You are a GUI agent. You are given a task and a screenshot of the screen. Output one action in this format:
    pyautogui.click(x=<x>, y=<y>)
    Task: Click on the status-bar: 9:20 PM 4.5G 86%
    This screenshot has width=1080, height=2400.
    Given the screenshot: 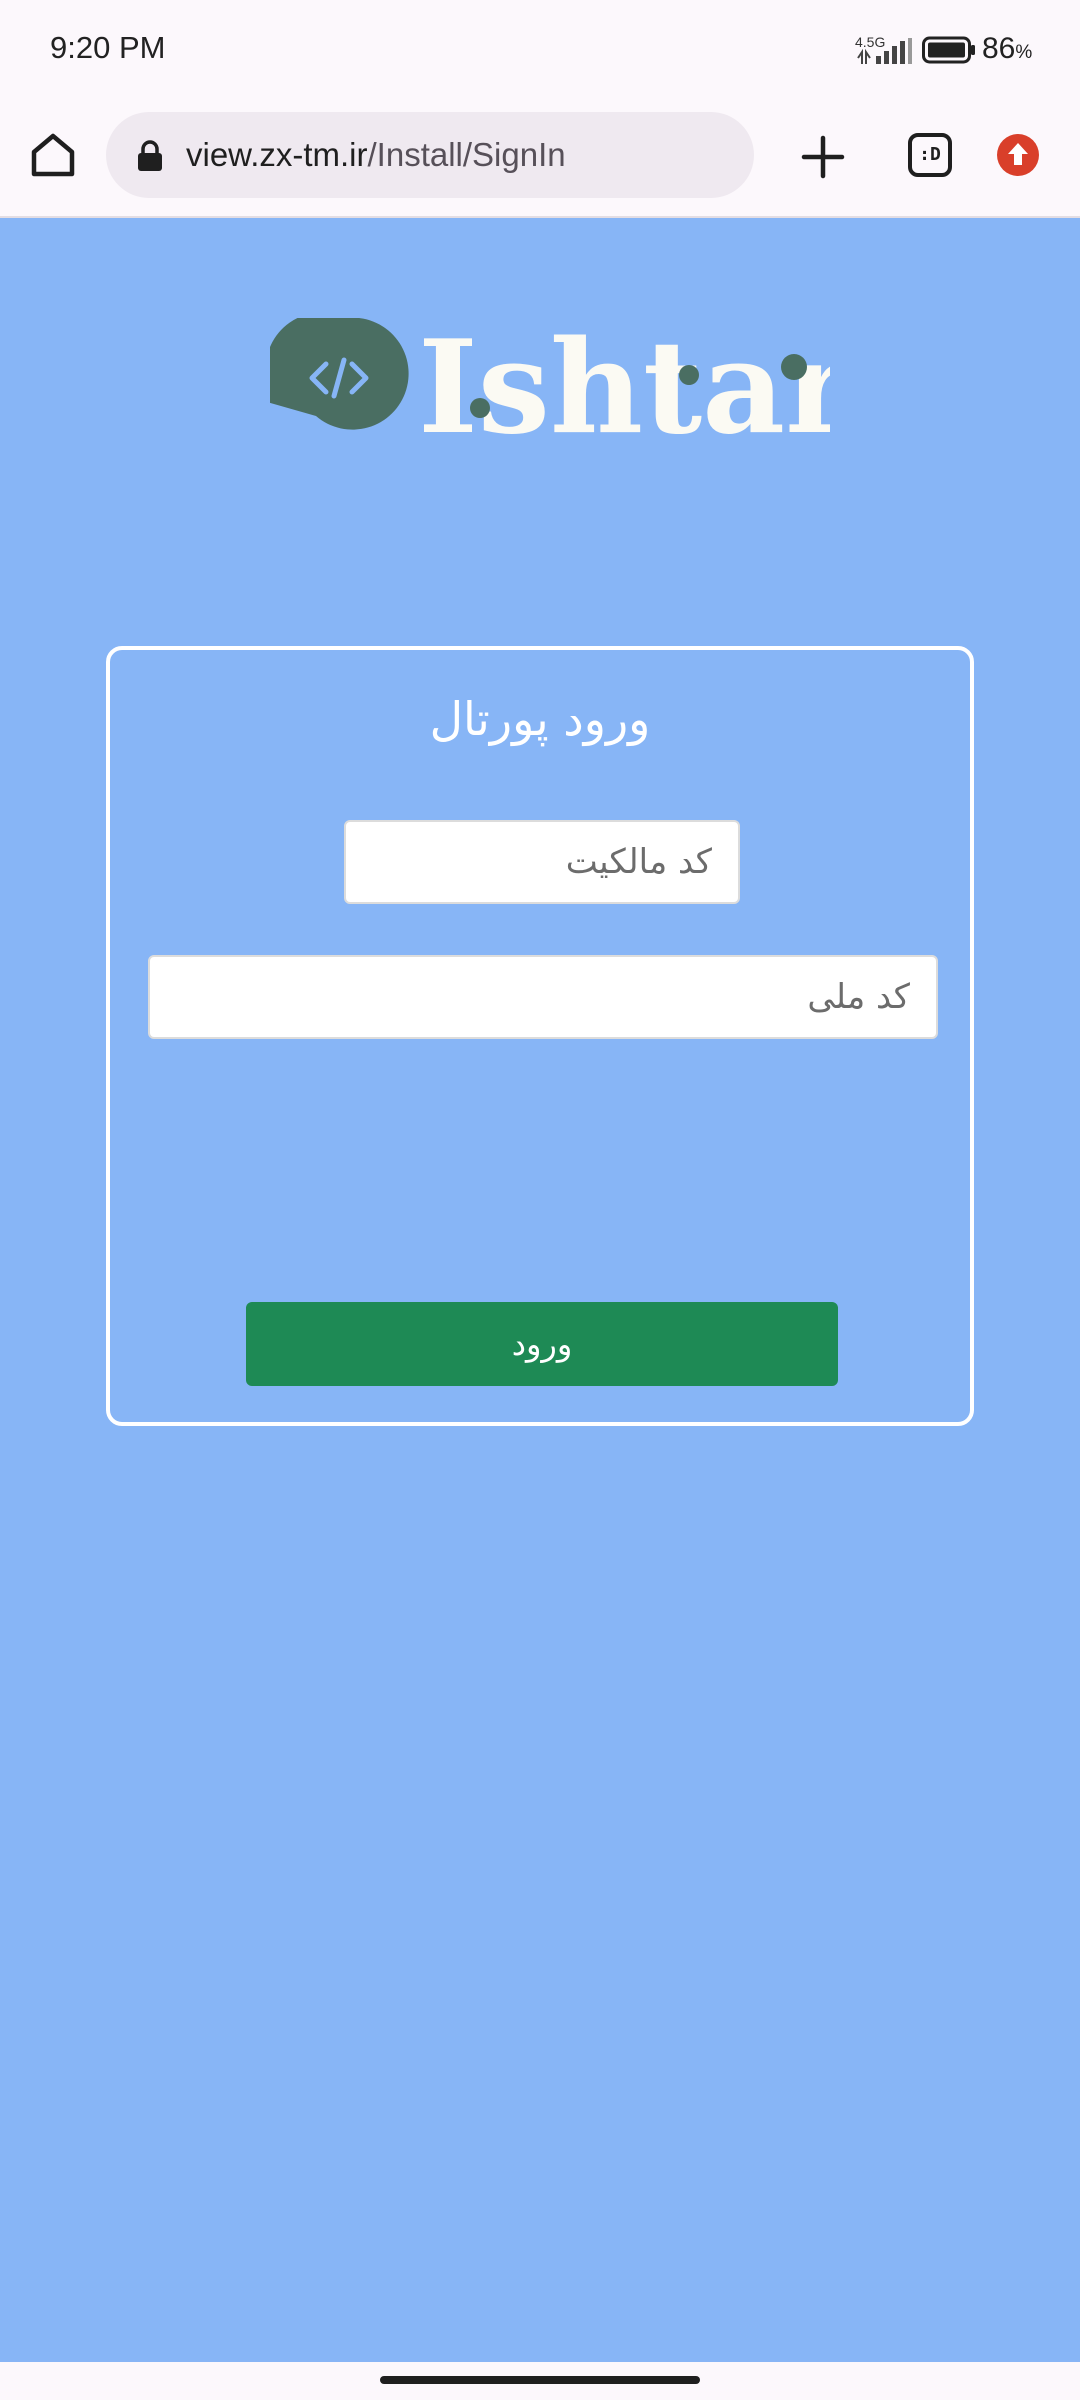 What is the action you would take?
    pyautogui.click(x=540, y=50)
    